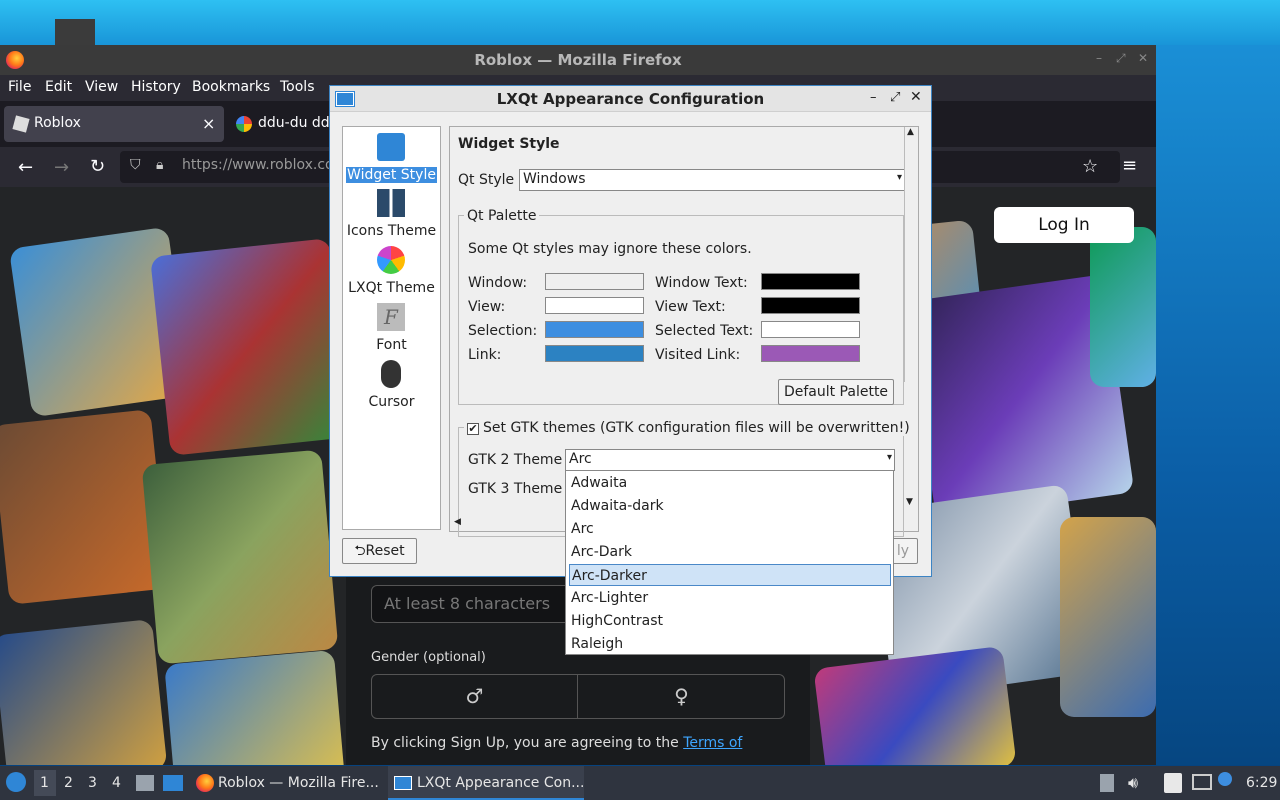  Describe the element at coordinates (730, 598) in the screenshot. I see `dropdown-option: Arc-Lighter` at that location.